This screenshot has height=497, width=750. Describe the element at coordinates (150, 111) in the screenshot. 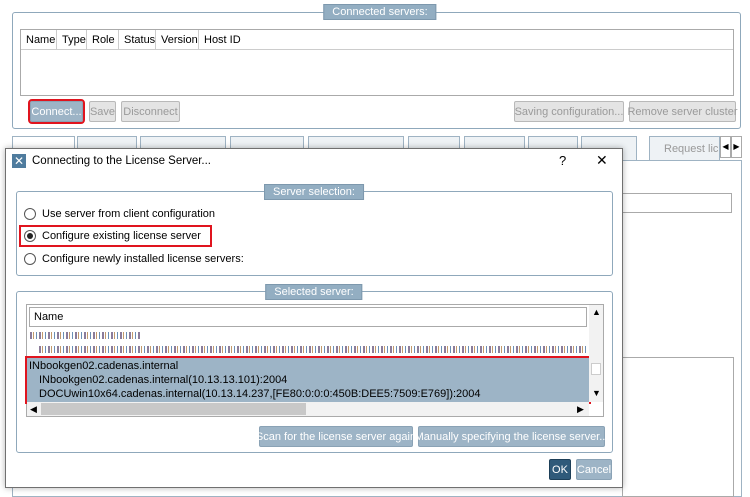

I see `disconnect-button: Disconnect` at that location.